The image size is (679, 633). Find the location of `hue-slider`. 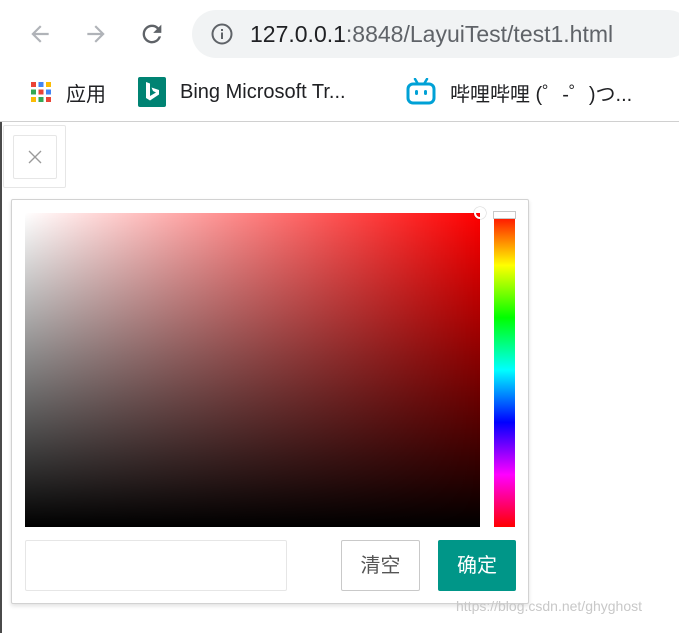

hue-slider is located at coordinates (504, 370).